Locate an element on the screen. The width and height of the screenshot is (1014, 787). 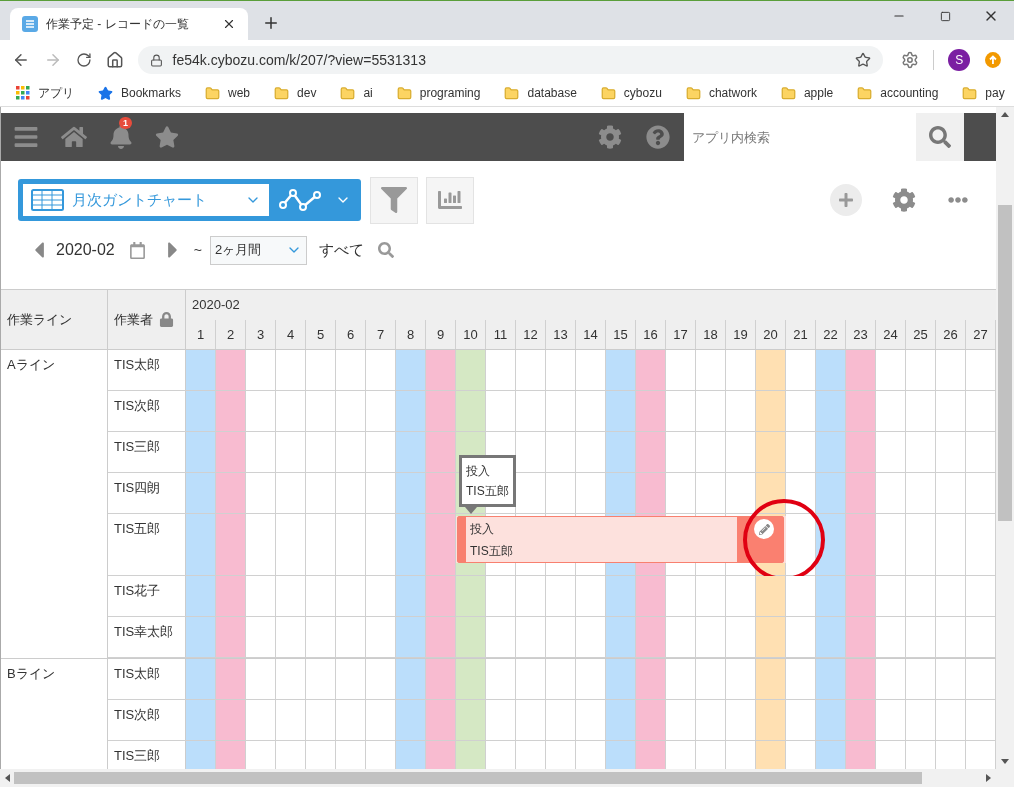
column-header: 作業者 is located at coordinates (147, 319).